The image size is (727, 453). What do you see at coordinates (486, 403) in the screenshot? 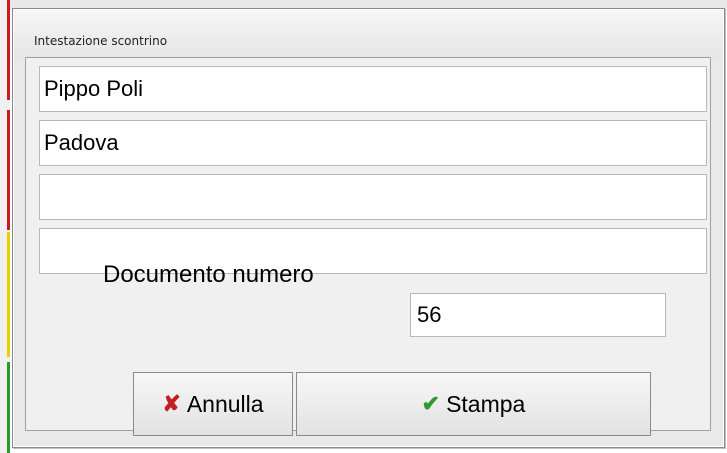
I see `print-button-label: Stampa` at bounding box center [486, 403].